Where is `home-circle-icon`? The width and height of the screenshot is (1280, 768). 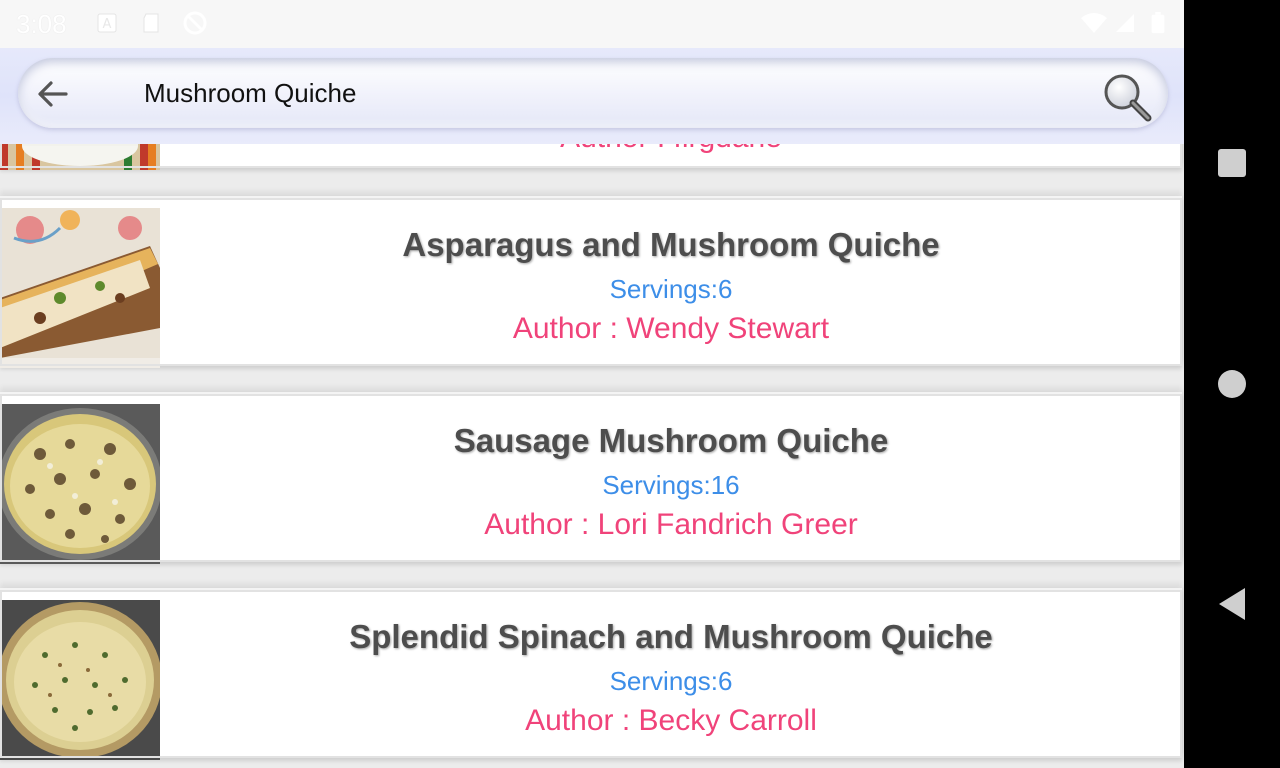
home-circle-icon is located at coordinates (1232, 384).